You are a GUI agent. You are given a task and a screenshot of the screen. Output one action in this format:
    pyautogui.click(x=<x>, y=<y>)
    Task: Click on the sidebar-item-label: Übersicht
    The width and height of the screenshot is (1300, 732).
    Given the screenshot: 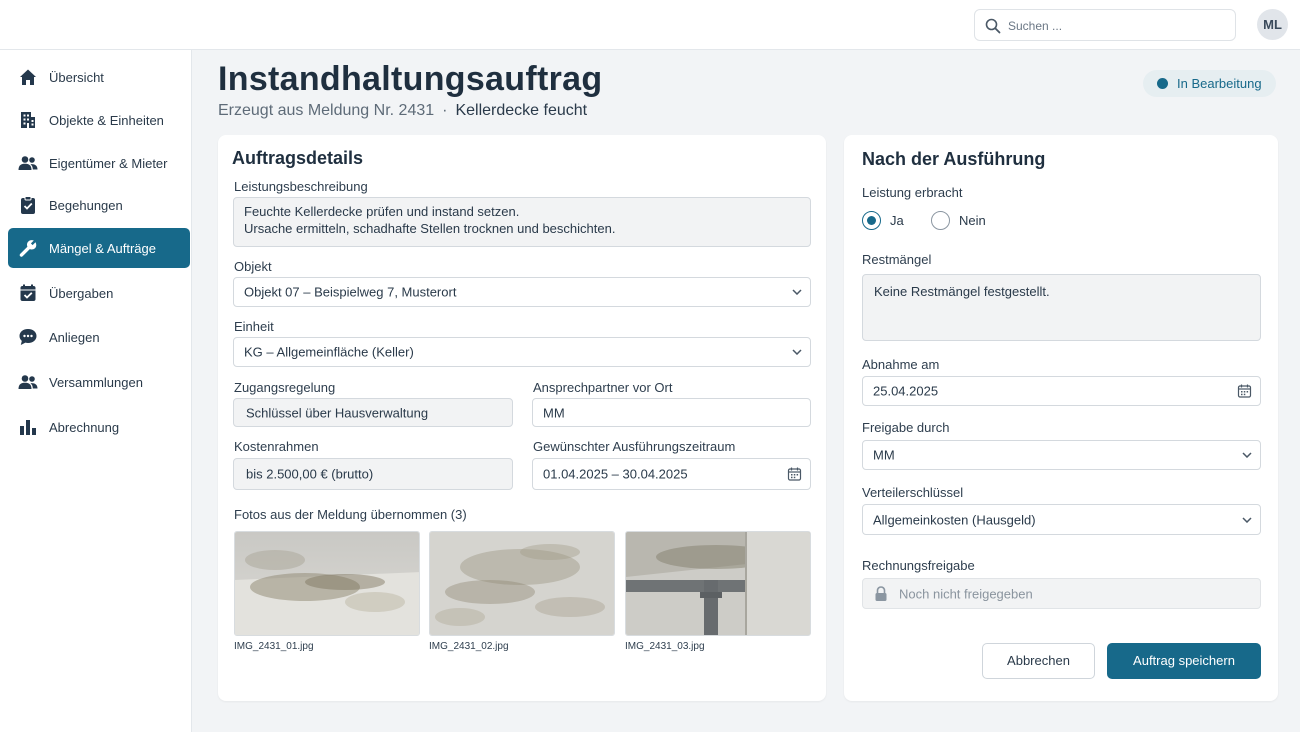 What is the action you would take?
    pyautogui.click(x=76, y=77)
    